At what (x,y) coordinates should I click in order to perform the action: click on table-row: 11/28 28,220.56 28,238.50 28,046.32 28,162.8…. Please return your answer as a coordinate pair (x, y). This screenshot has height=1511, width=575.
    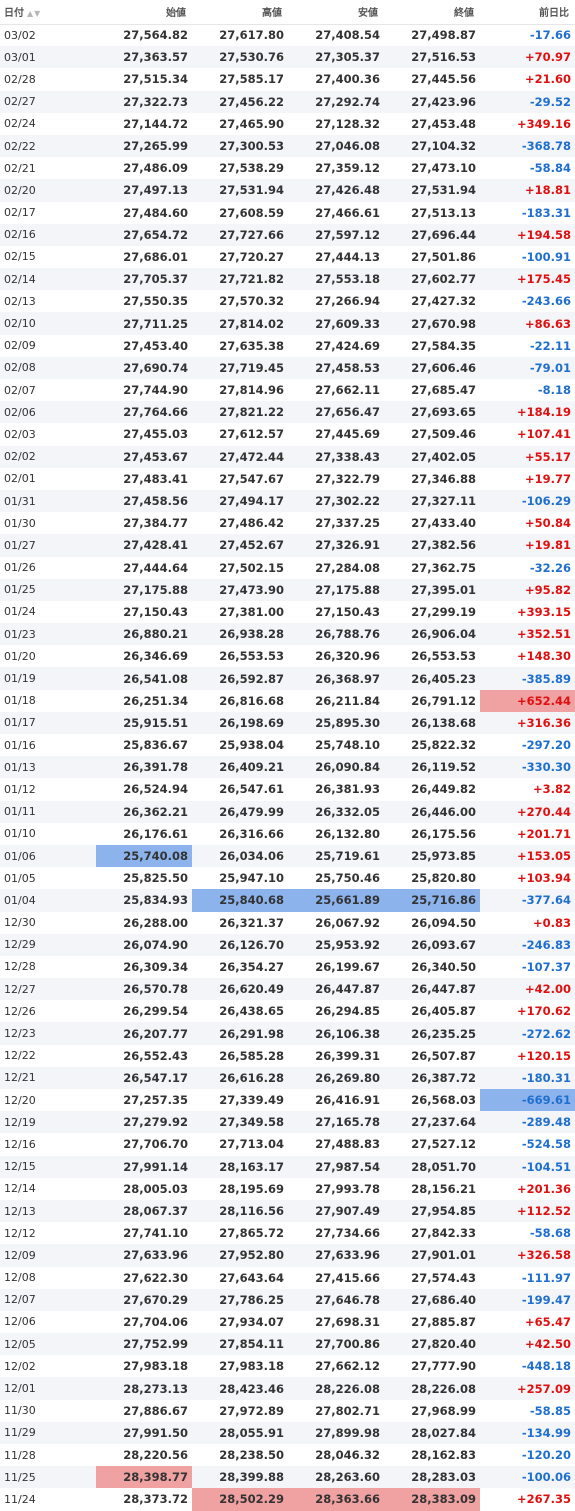
    Looking at the image, I should click on (287, 1455).